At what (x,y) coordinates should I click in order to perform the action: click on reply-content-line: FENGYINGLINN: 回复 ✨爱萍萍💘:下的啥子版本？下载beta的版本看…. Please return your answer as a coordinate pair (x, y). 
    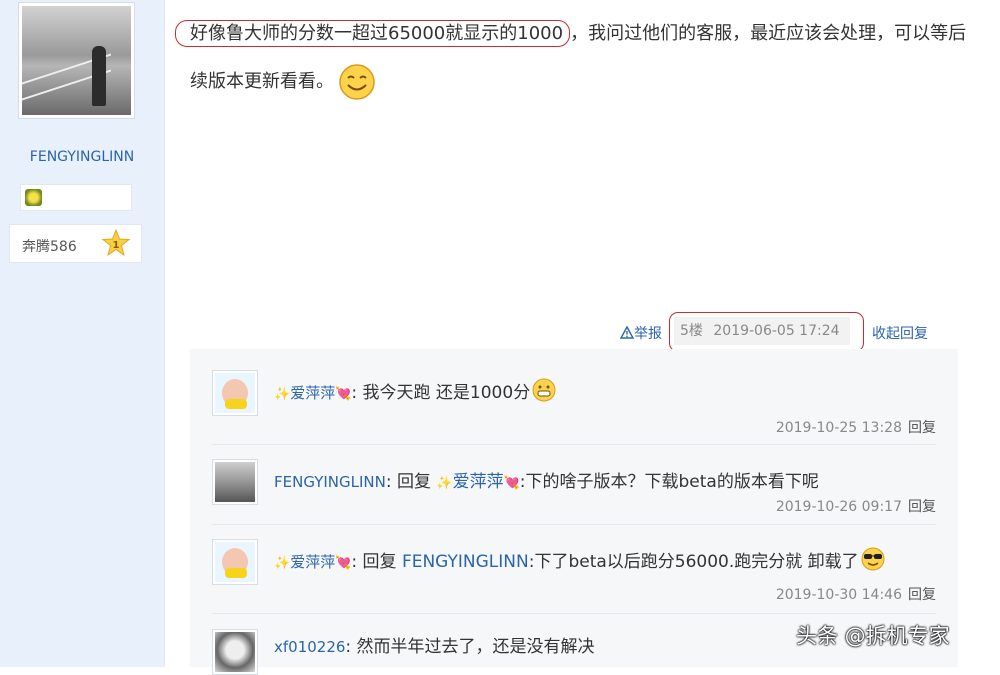
    Looking at the image, I should click on (546, 479).